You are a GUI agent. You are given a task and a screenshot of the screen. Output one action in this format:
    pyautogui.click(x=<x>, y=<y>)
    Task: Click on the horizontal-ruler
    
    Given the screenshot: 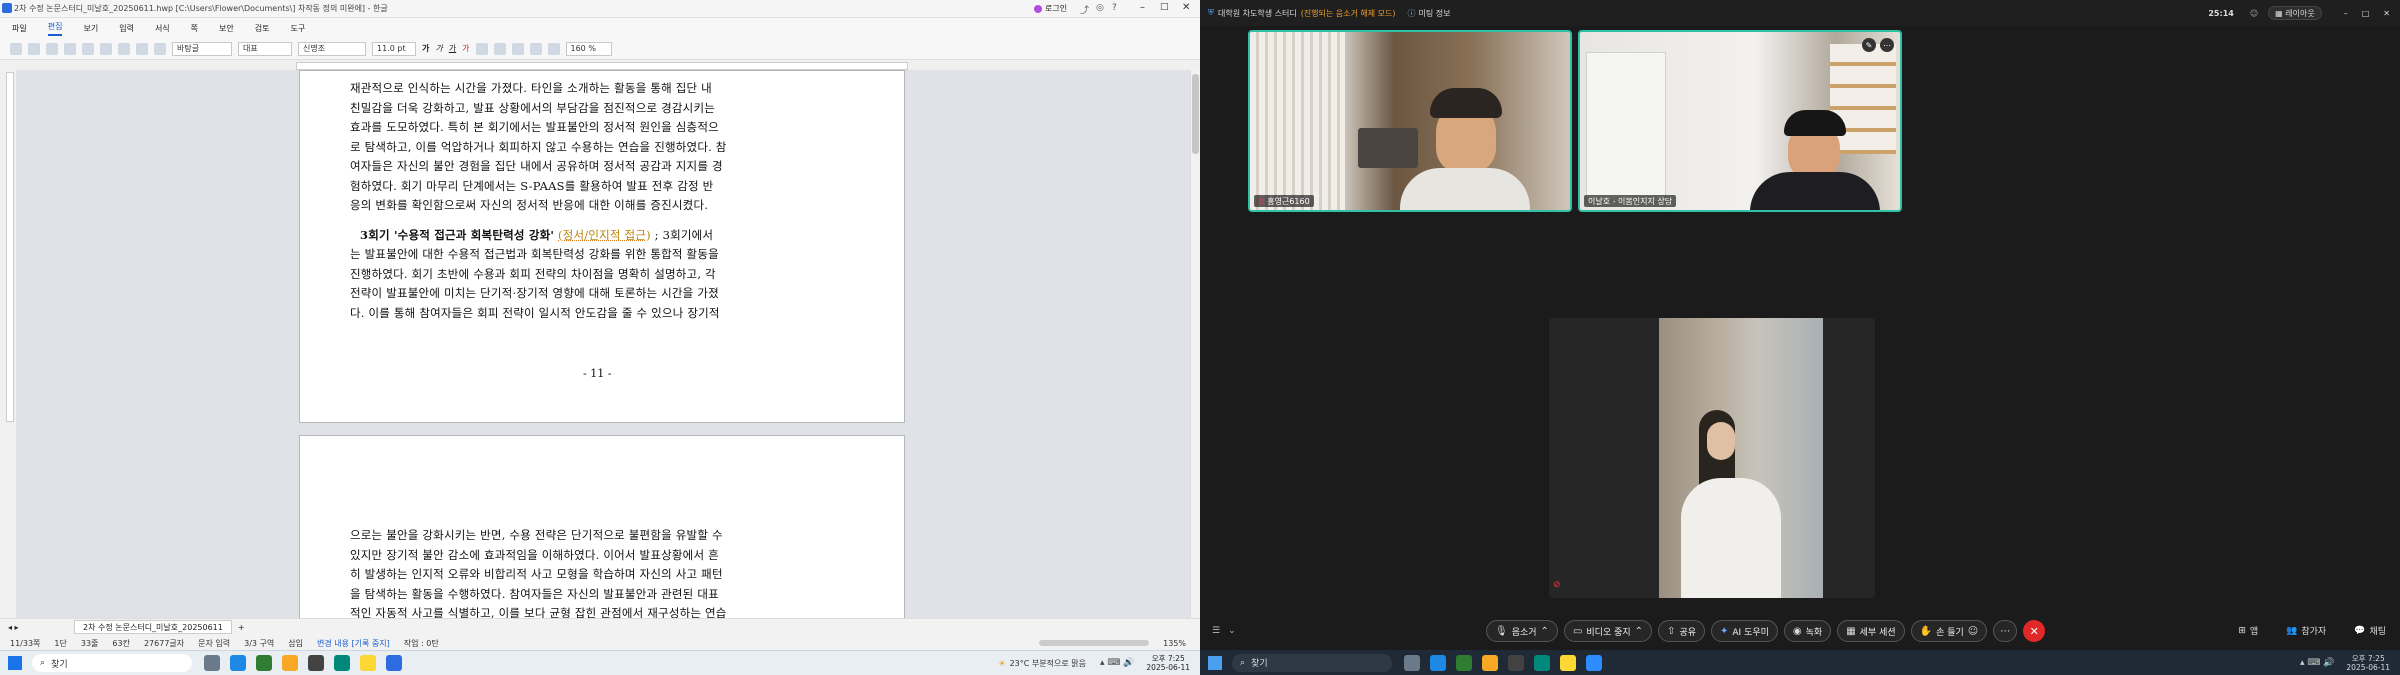 What is the action you would take?
    pyautogui.click(x=602, y=66)
    